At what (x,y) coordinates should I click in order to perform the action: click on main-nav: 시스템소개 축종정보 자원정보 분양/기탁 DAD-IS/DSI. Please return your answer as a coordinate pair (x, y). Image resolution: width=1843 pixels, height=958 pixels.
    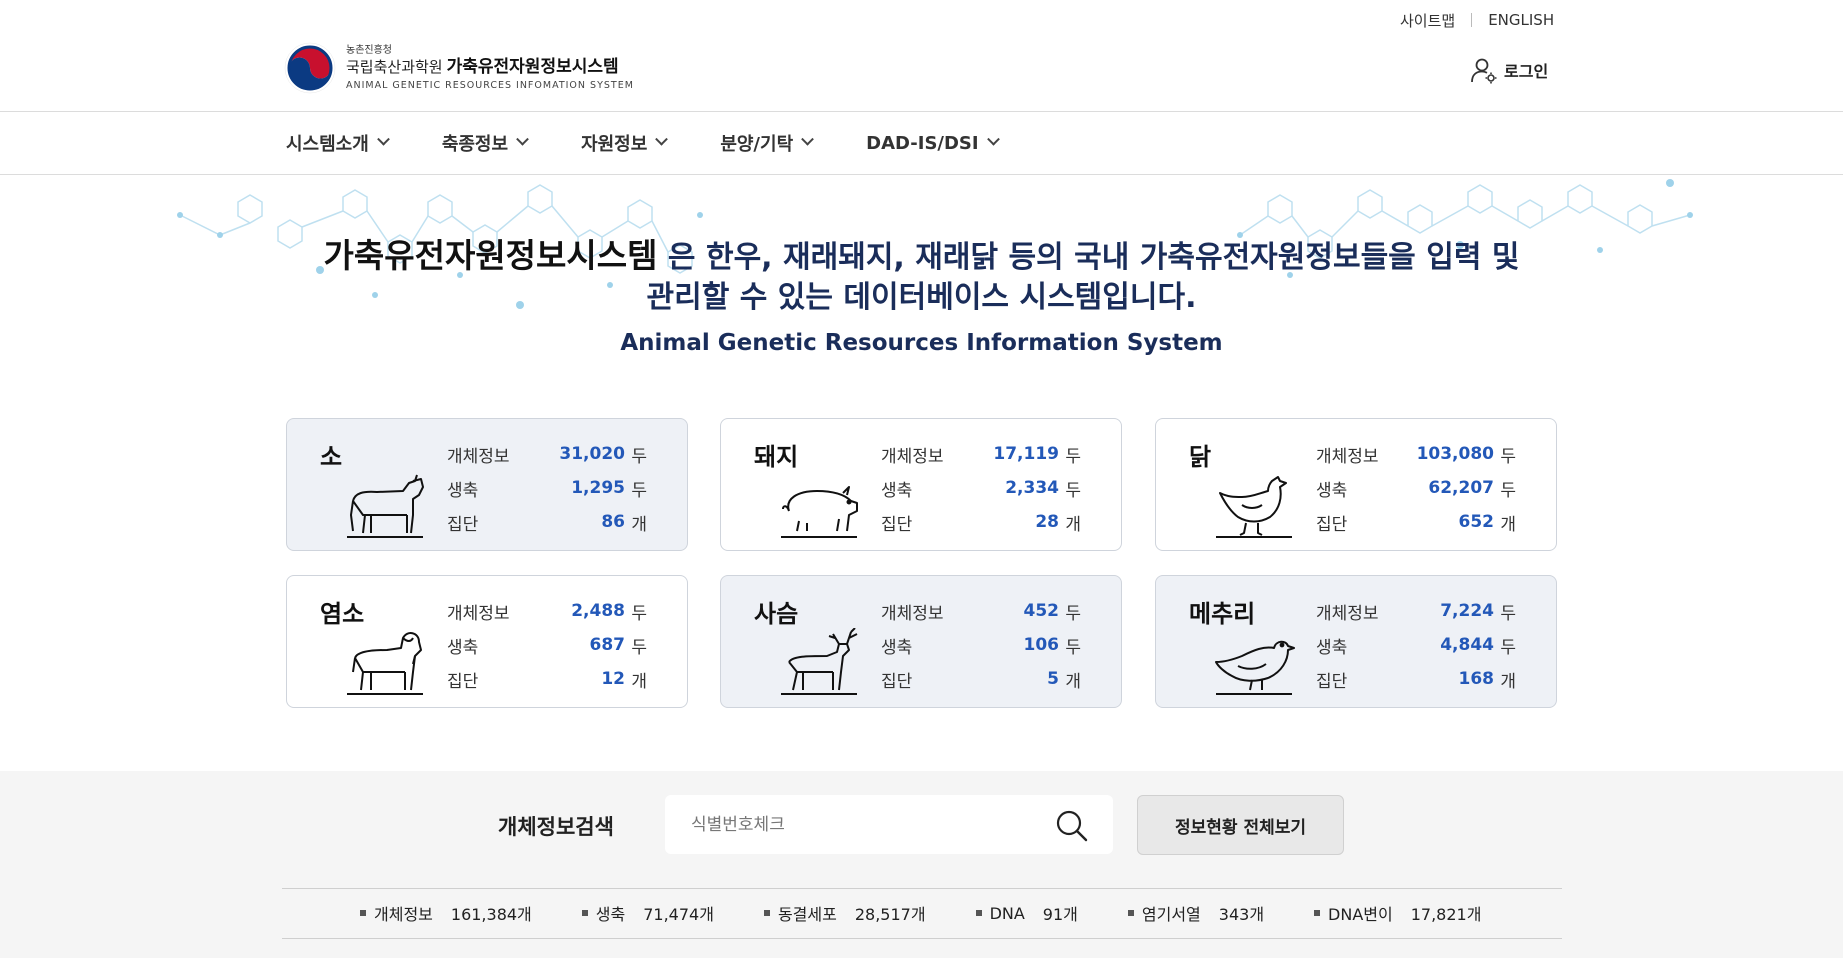
    Looking at the image, I should click on (669, 143).